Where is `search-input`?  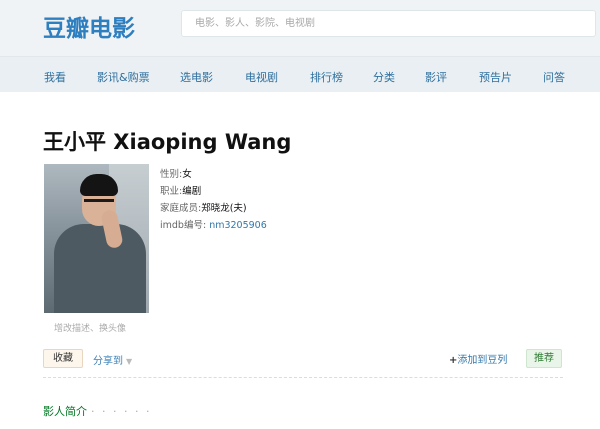 search-input is located at coordinates (388, 23).